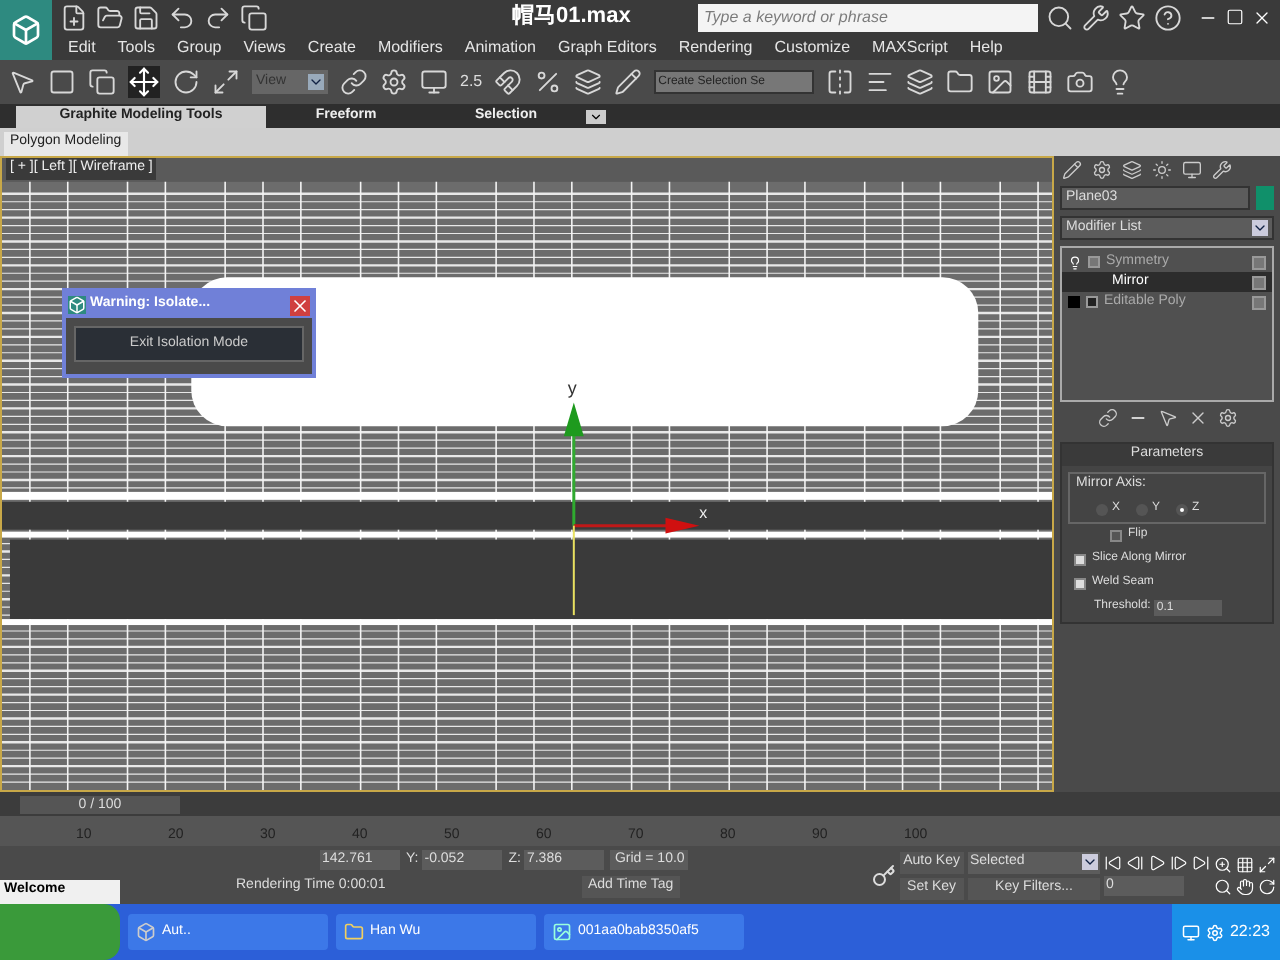 This screenshot has width=1280, height=960. What do you see at coordinates (1235, 17) in the screenshot?
I see `maximize-icon` at bounding box center [1235, 17].